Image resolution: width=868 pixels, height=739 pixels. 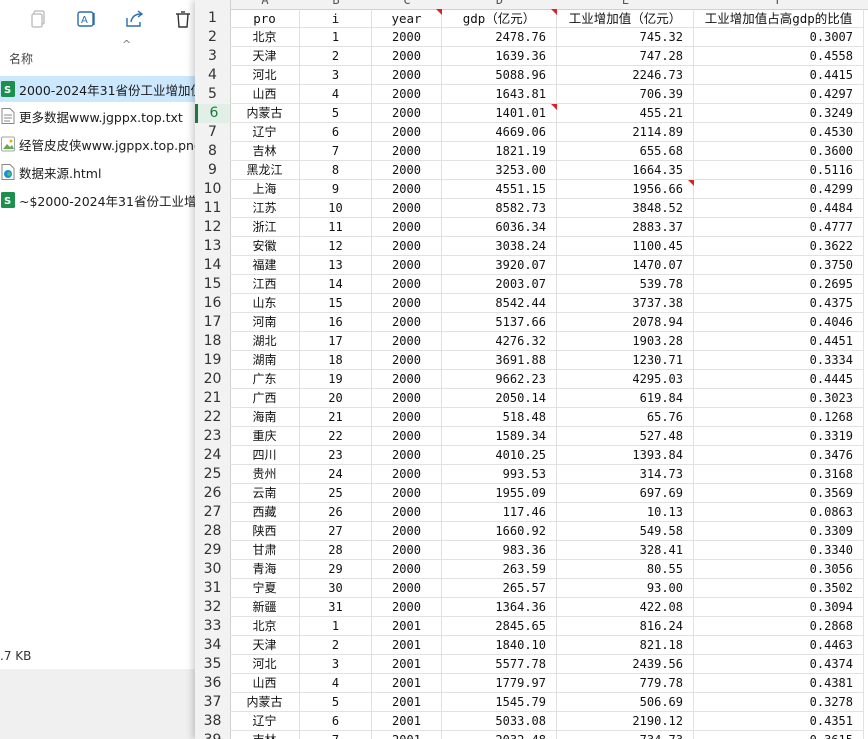 What do you see at coordinates (212, 341) in the screenshot?
I see `row-number: 18` at bounding box center [212, 341].